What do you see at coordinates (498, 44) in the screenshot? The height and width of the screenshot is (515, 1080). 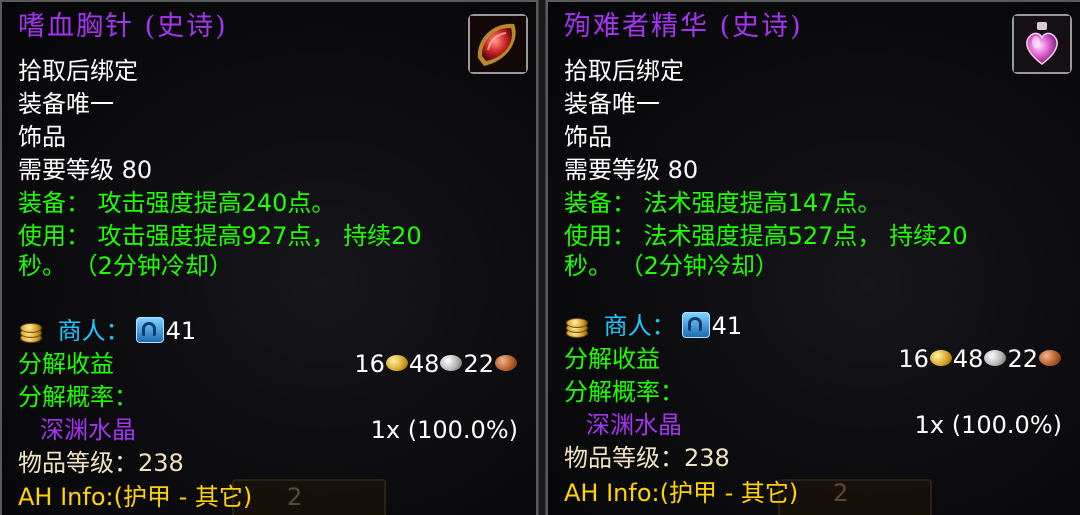 I see `red-brooch-icon` at bounding box center [498, 44].